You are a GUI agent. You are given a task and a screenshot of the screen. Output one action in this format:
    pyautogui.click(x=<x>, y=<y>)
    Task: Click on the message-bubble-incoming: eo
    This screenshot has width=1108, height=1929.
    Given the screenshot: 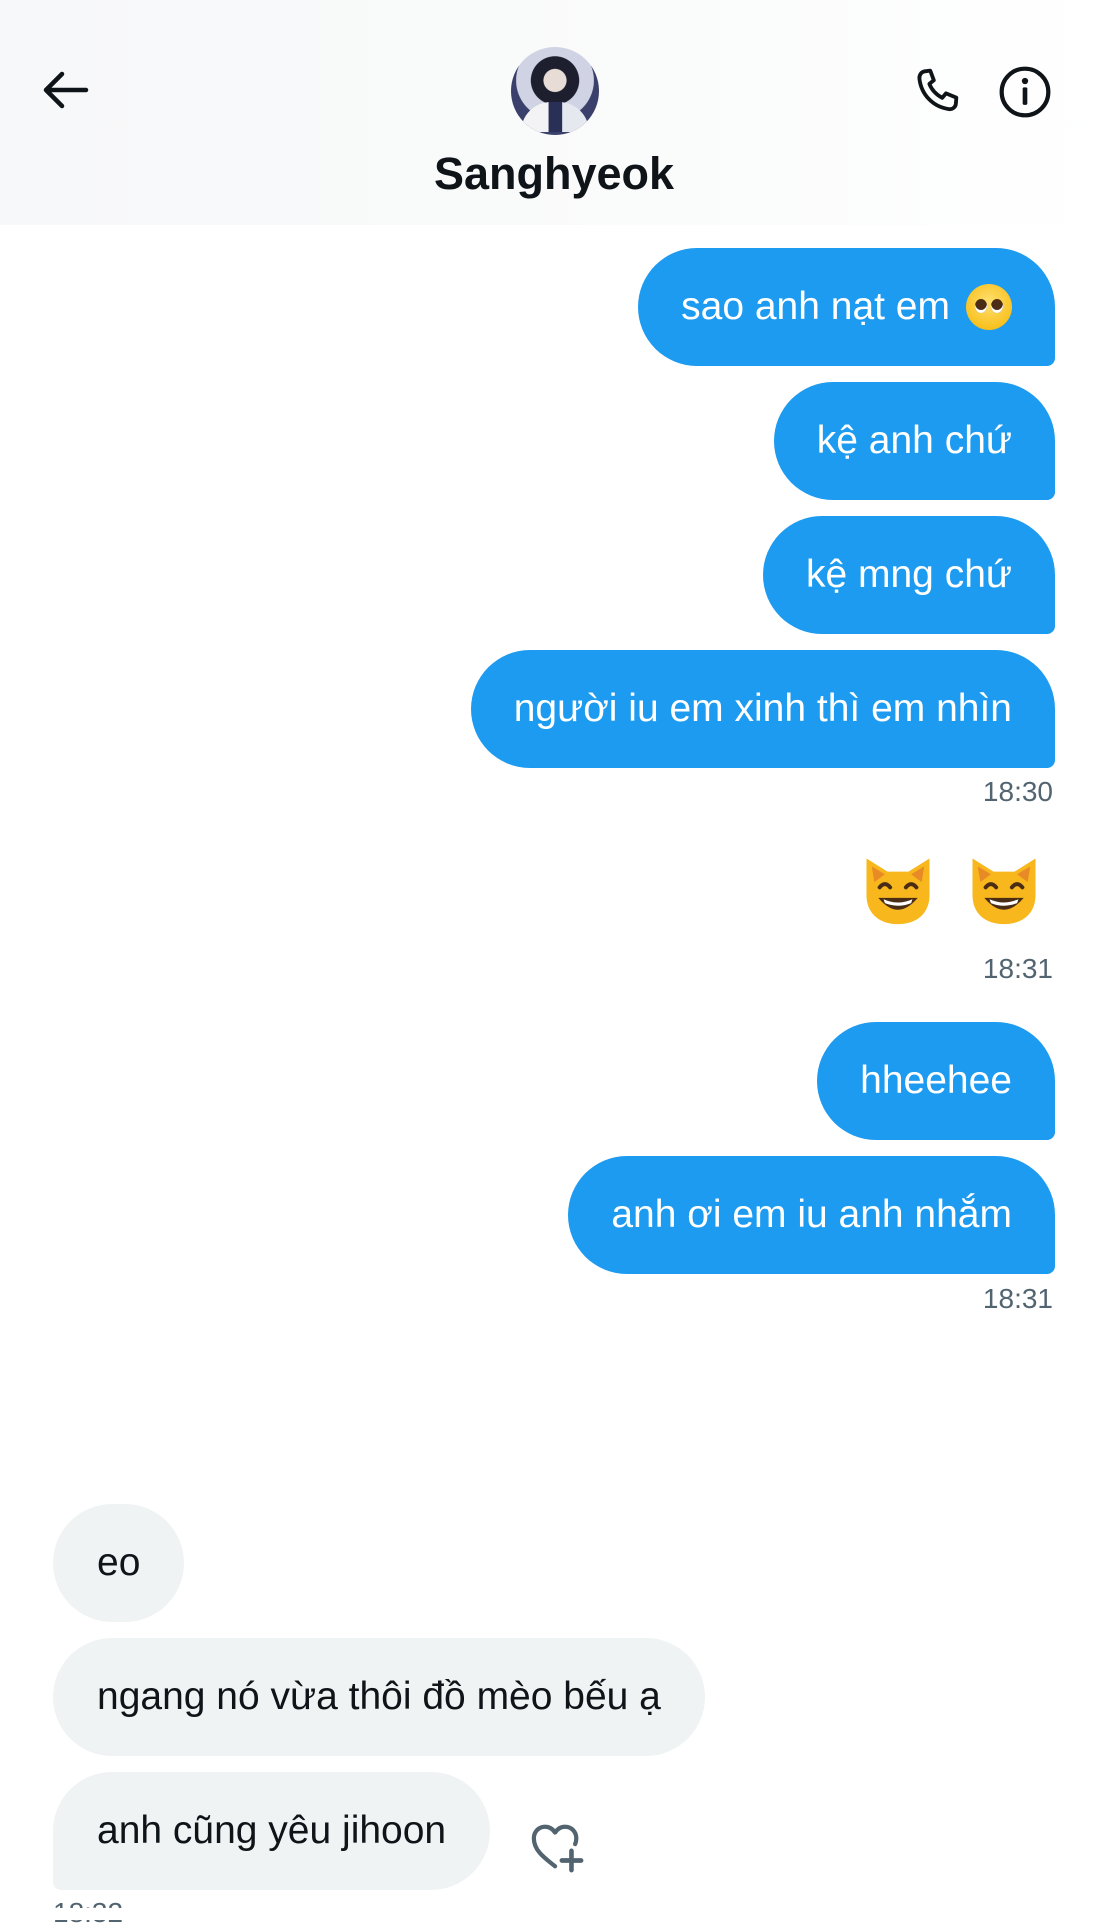 What is the action you would take?
    pyautogui.click(x=119, y=1563)
    